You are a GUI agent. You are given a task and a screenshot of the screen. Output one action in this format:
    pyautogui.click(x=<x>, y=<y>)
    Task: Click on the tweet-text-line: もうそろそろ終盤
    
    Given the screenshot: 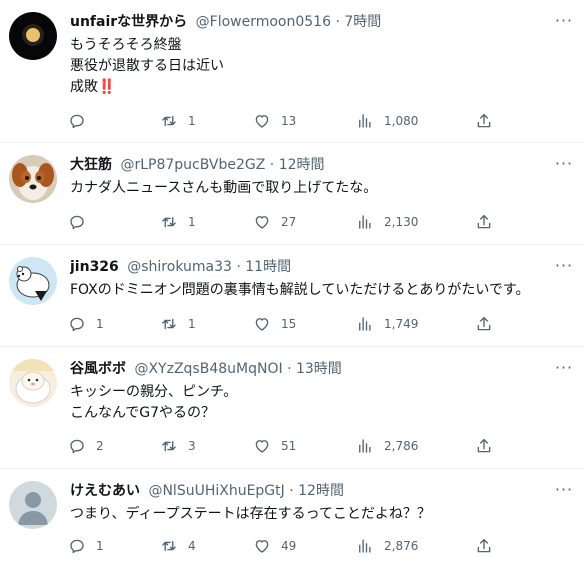 What is the action you would take?
    pyautogui.click(x=126, y=45)
    